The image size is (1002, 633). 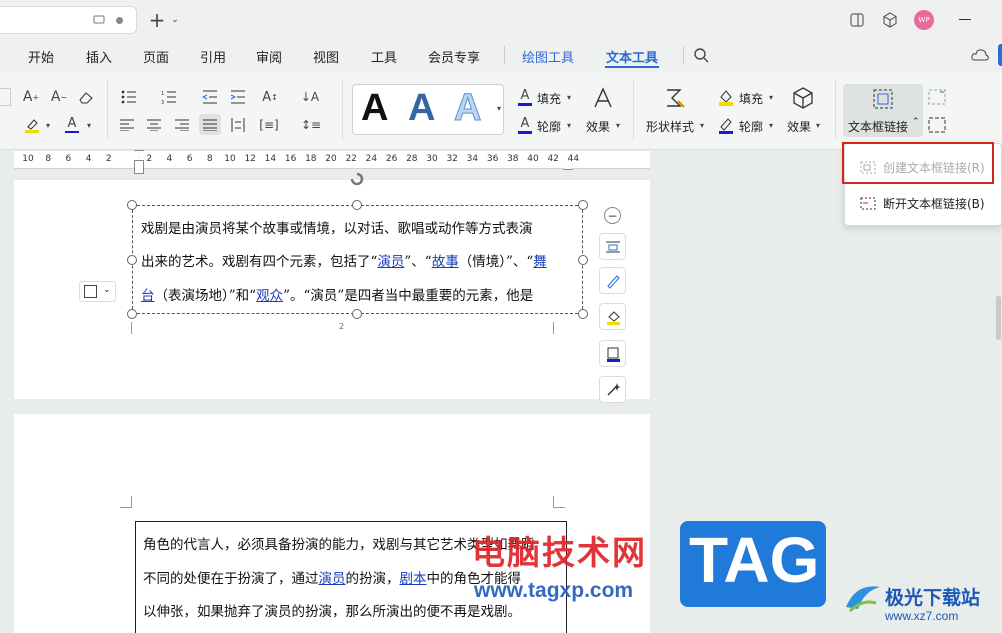 What do you see at coordinates (357, 180) in the screenshot?
I see `rotate-handle-icon` at bounding box center [357, 180].